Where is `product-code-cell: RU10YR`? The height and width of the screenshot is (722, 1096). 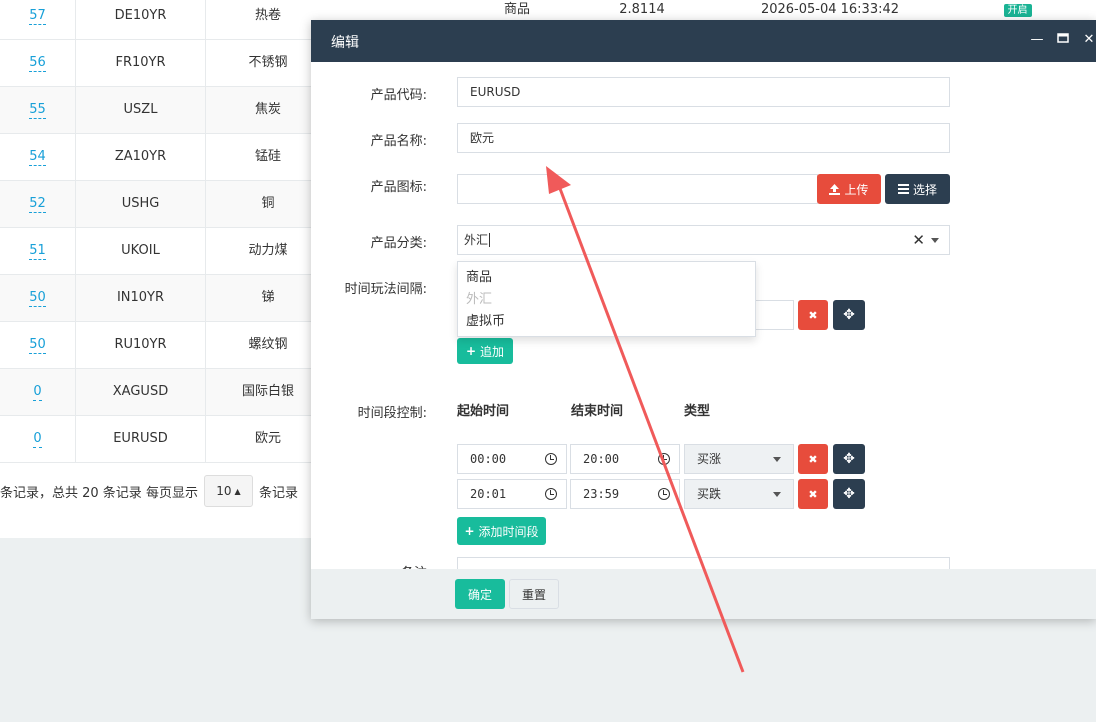 product-code-cell: RU10YR is located at coordinates (141, 345).